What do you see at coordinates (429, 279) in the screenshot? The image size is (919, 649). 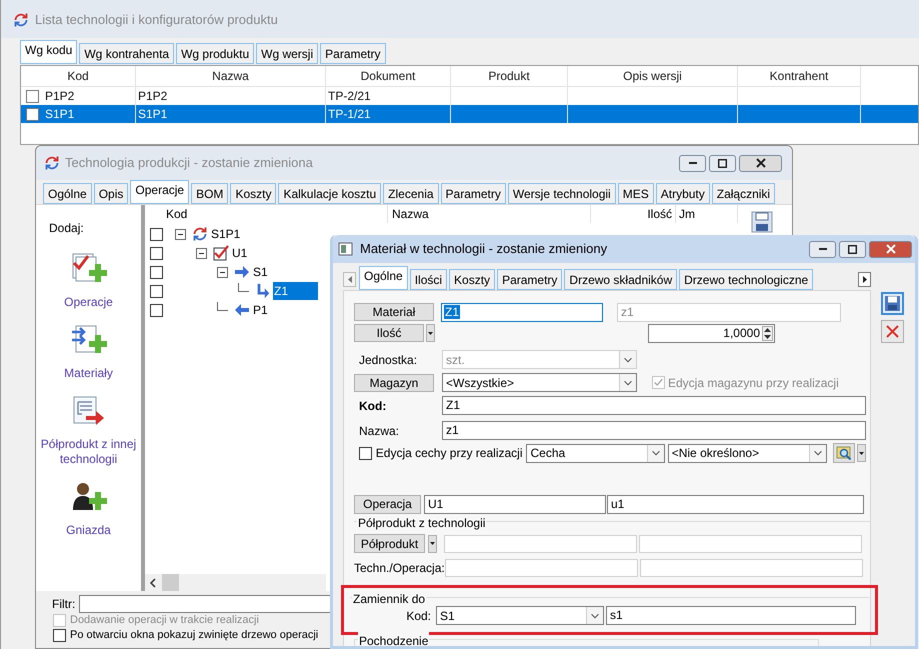 I see `tab: Ilości` at bounding box center [429, 279].